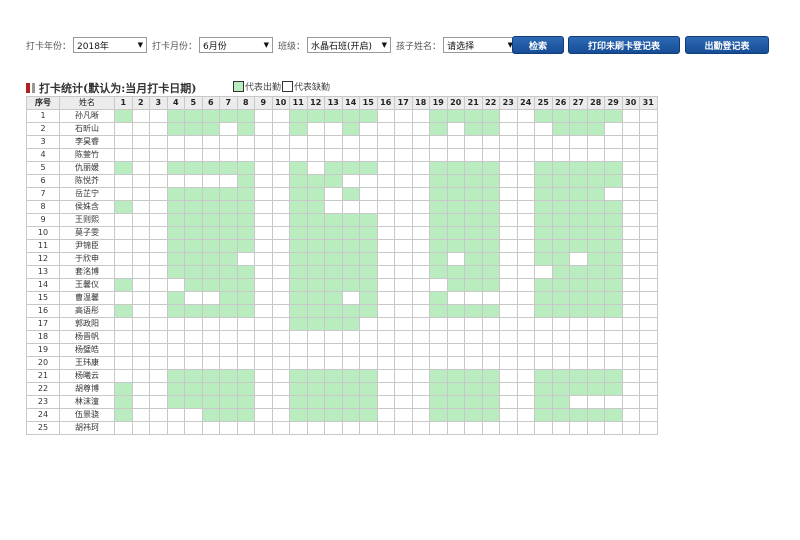 The width and height of the screenshot is (800, 540). I want to click on class-select: 水晶石班(开启) ▼, so click(349, 45).